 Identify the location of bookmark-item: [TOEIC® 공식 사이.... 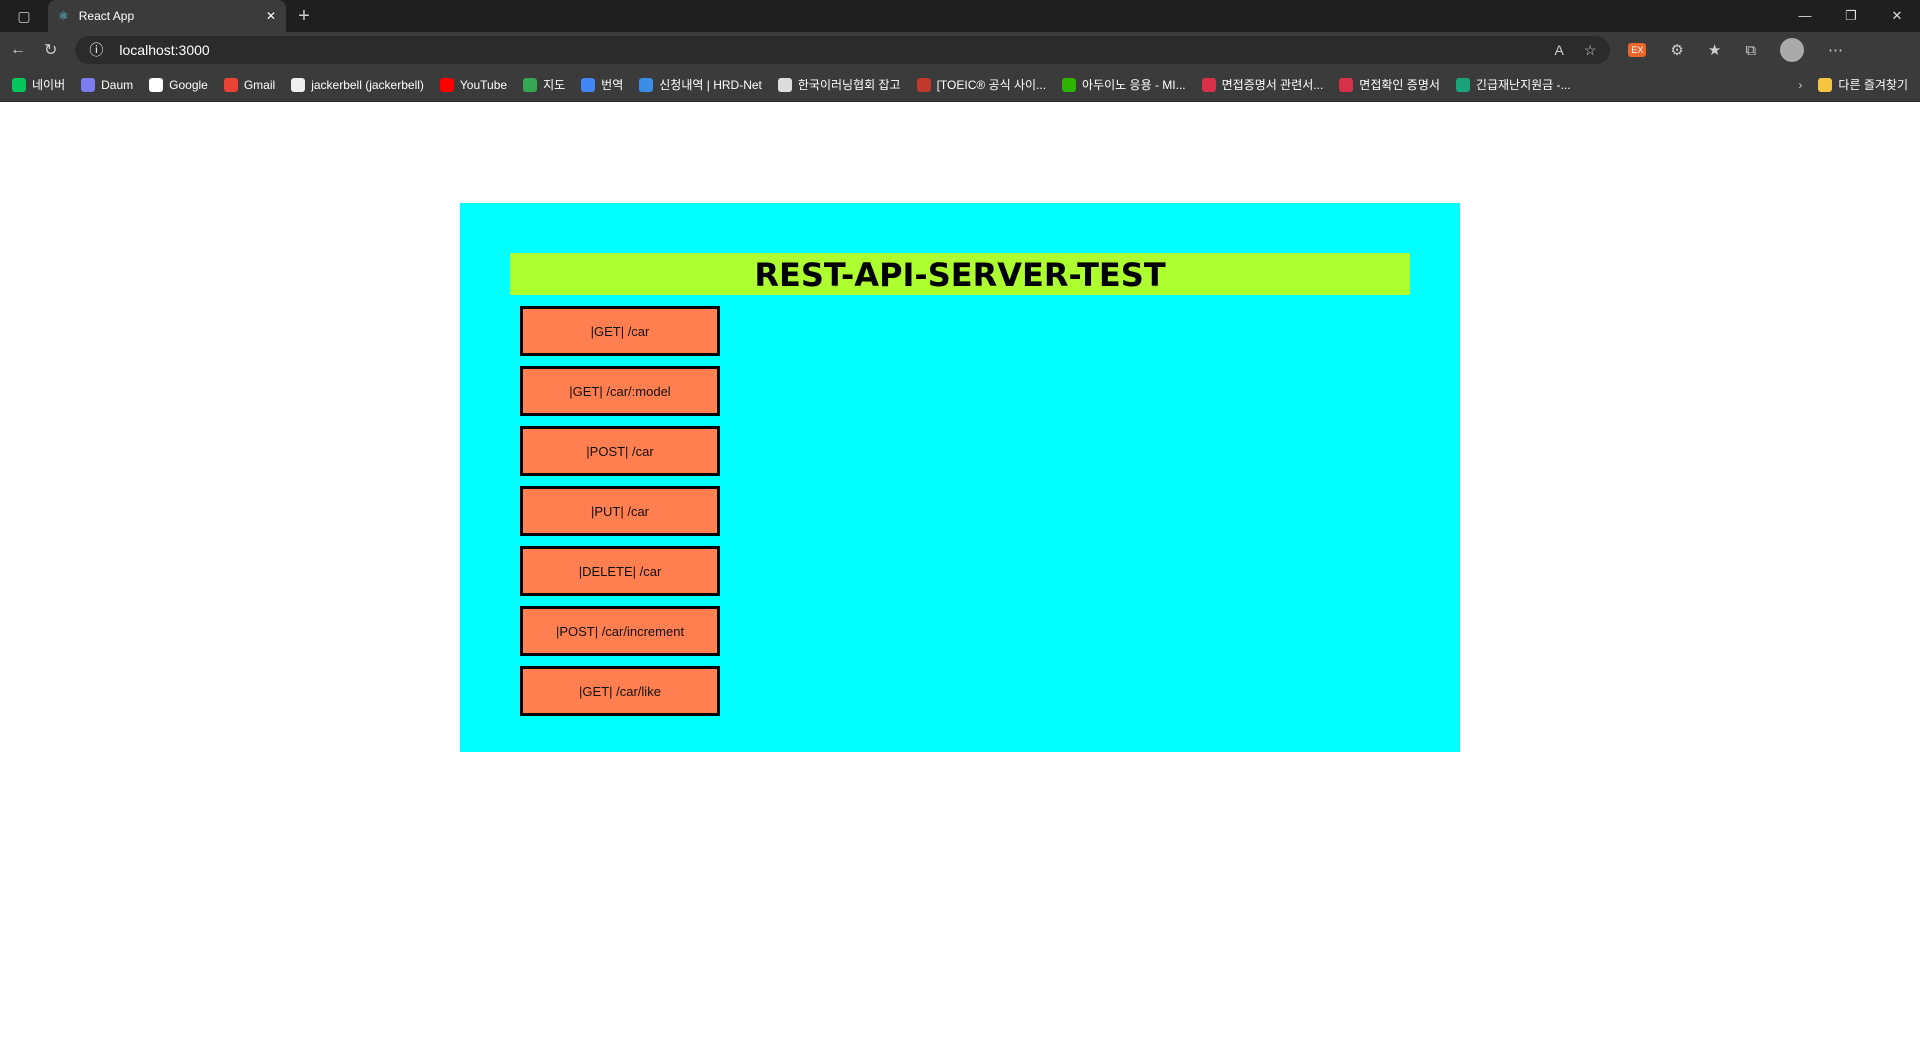
(981, 84).